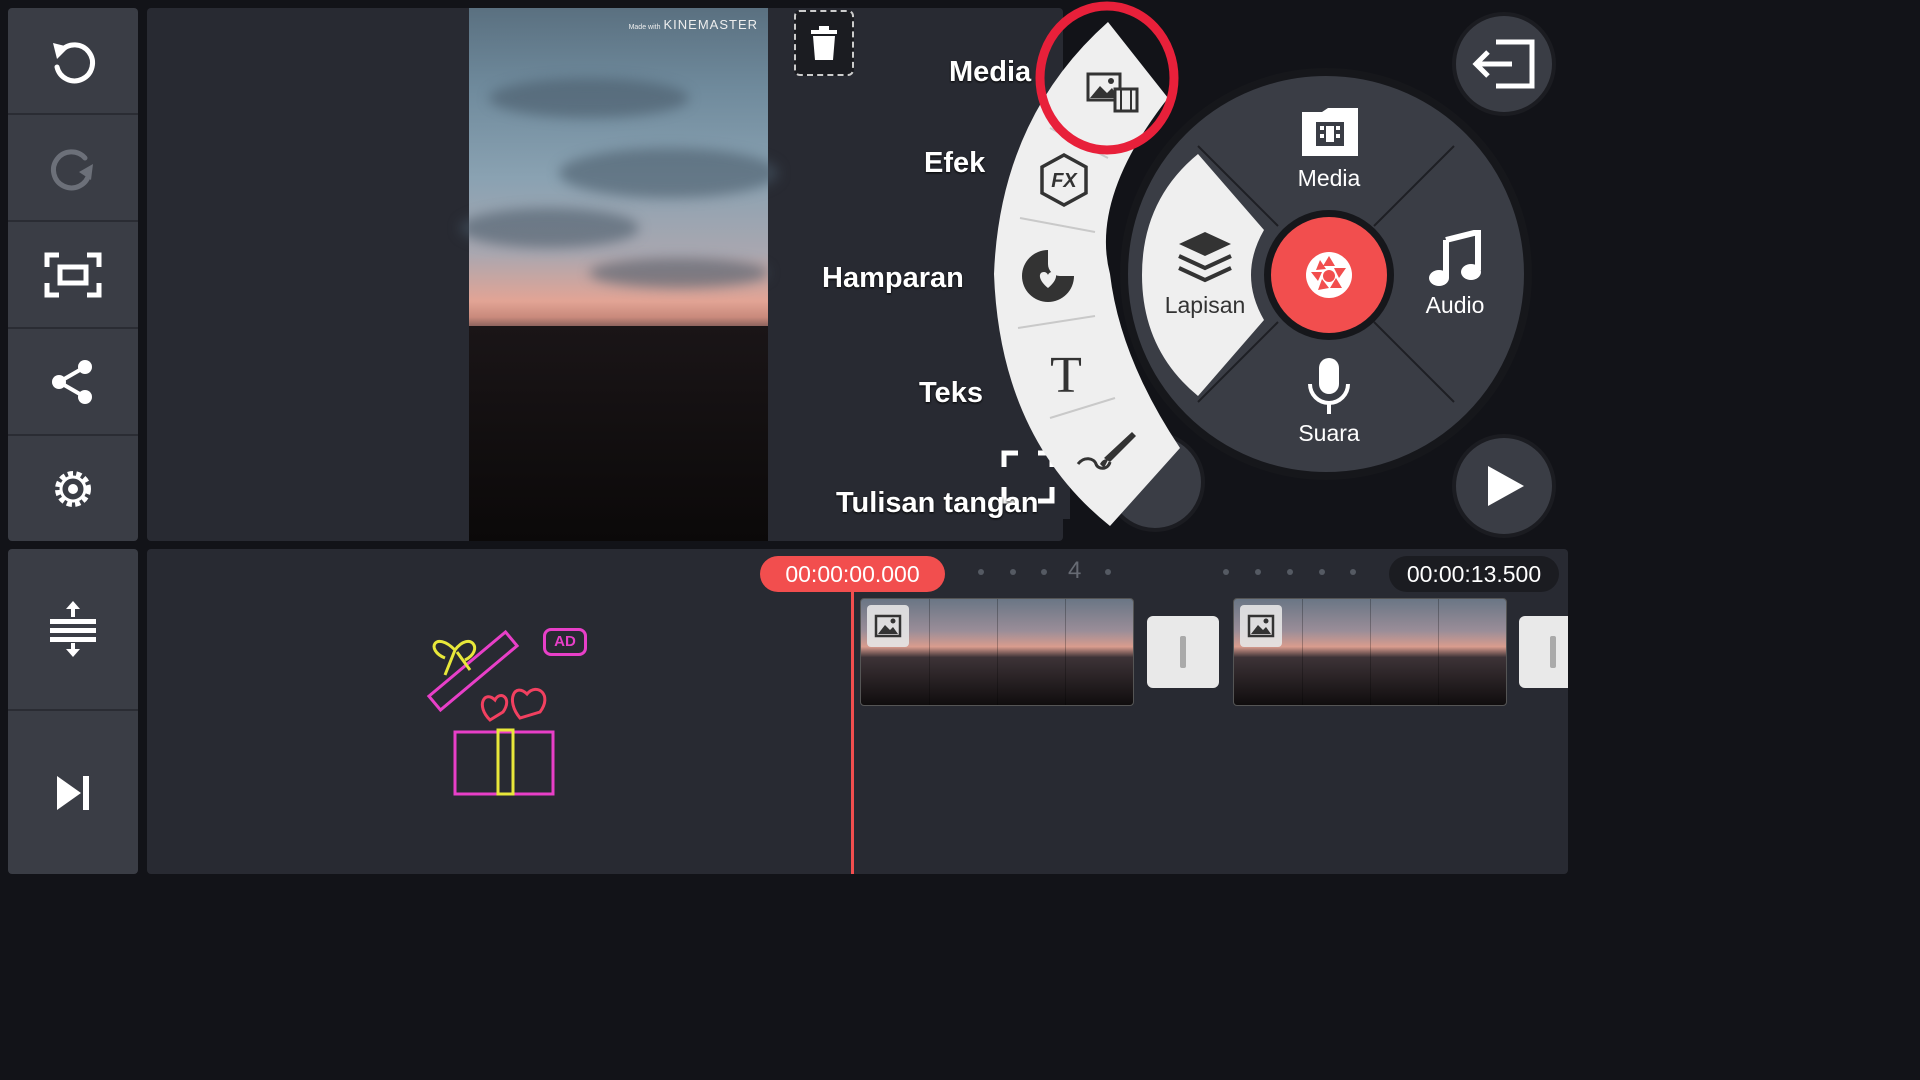 The height and width of the screenshot is (1080, 1920). What do you see at coordinates (990, 72) in the screenshot?
I see `submenu-label-media: Media` at bounding box center [990, 72].